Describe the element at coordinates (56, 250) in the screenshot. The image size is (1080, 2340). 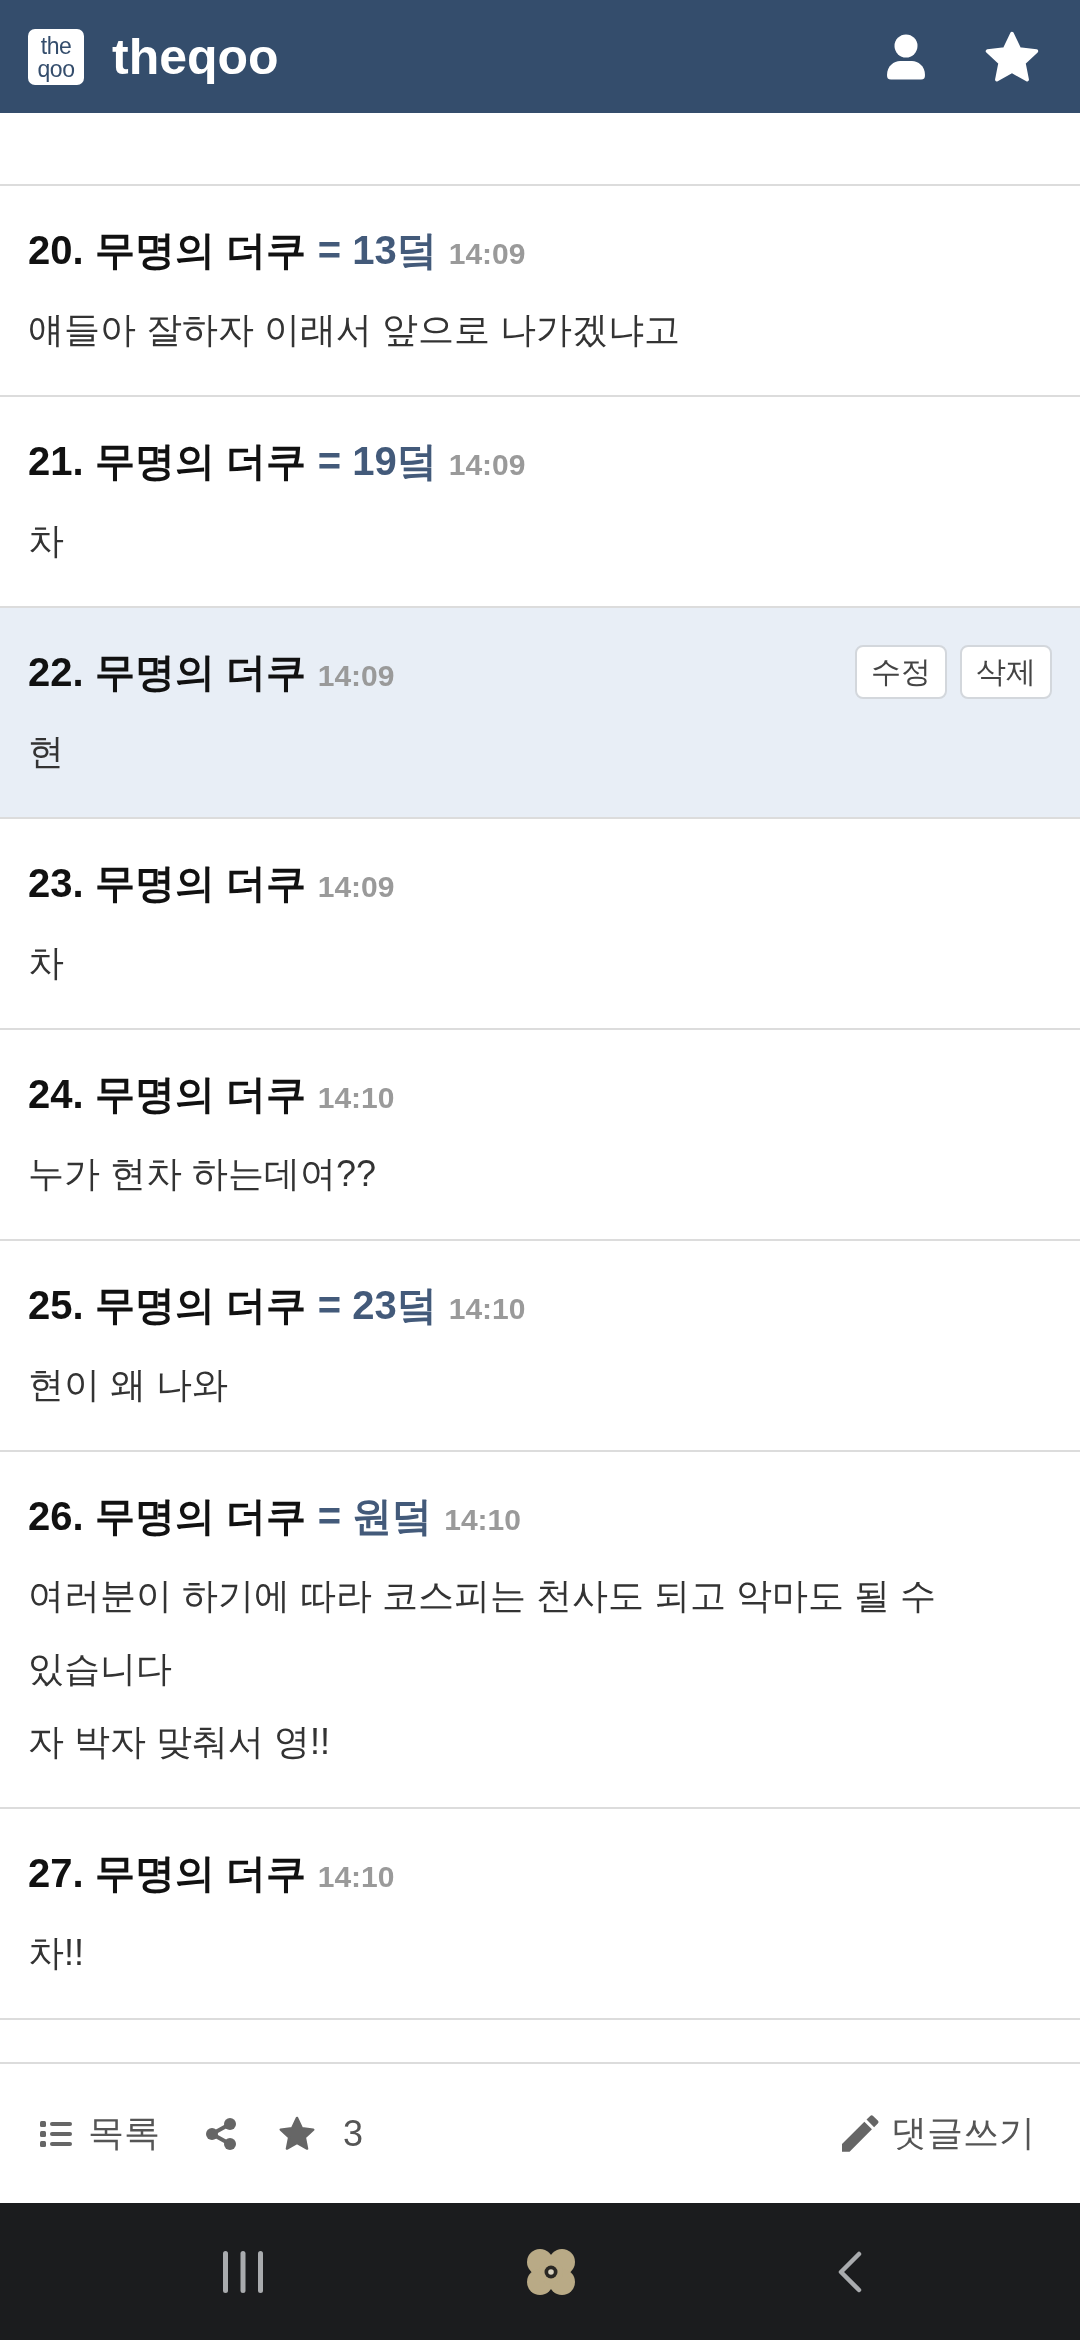
I see `comment-number: 20.` at that location.